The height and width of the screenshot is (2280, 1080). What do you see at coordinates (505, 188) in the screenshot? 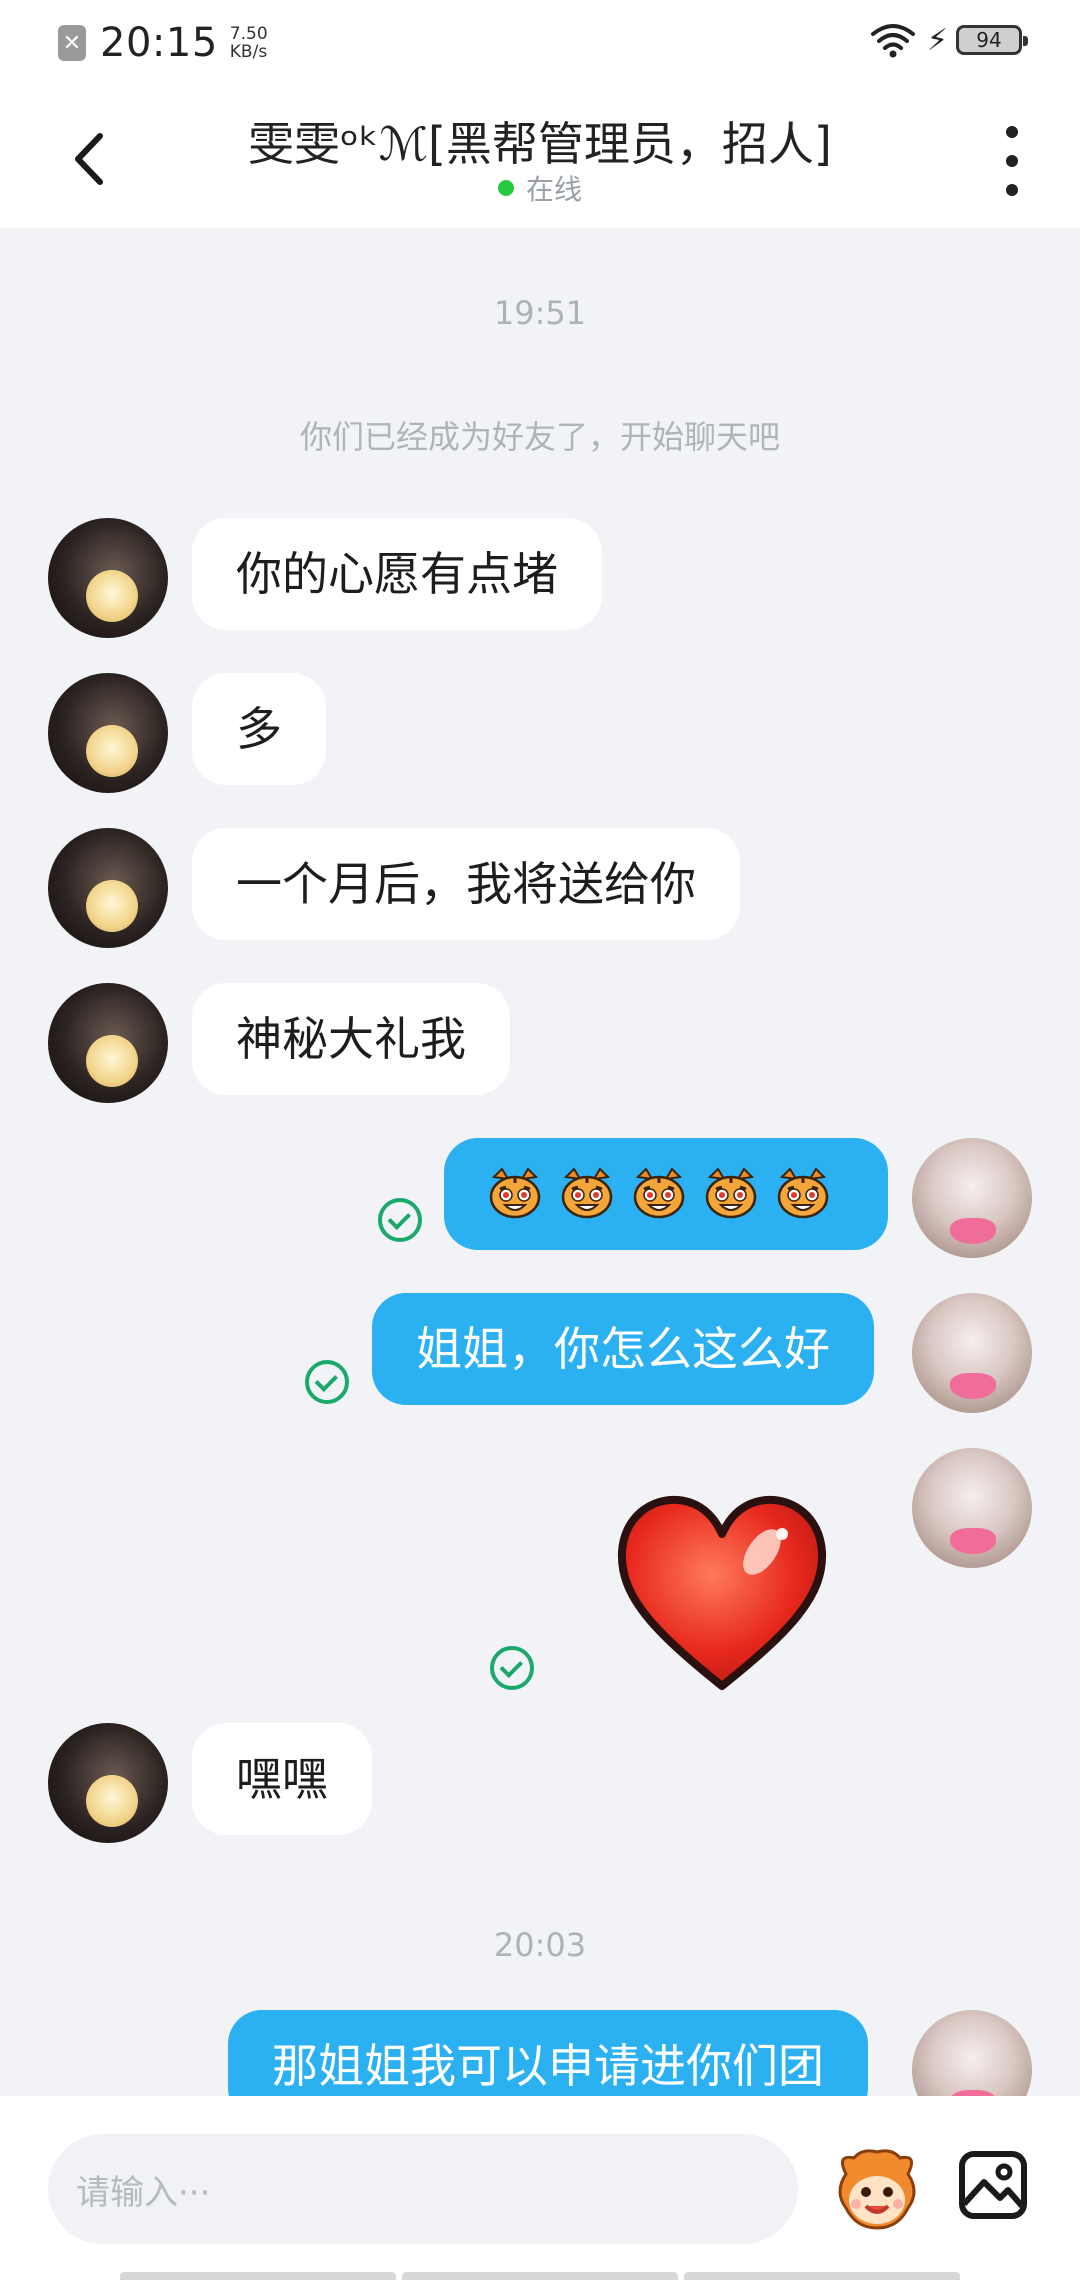
I see `online-dot-icon` at bounding box center [505, 188].